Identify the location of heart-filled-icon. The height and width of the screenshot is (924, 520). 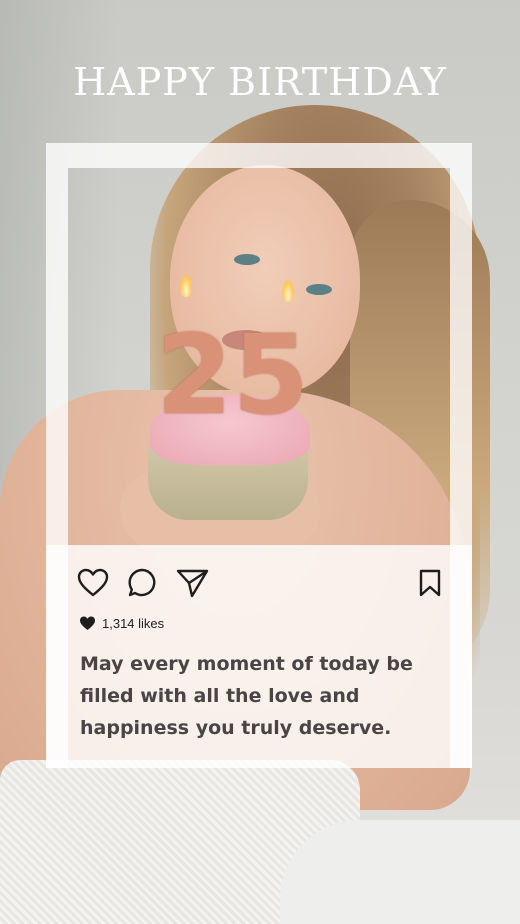
(87, 623).